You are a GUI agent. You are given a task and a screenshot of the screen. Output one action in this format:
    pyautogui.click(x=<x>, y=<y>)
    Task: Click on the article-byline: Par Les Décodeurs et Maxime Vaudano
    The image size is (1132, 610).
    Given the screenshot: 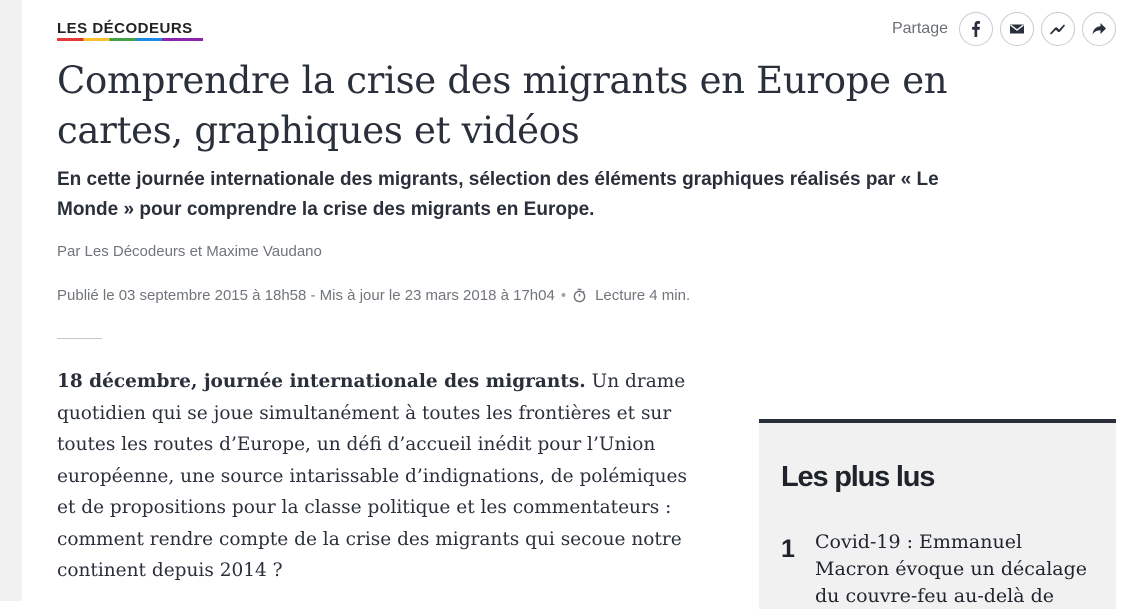 What is the action you would take?
    pyautogui.click(x=189, y=251)
    